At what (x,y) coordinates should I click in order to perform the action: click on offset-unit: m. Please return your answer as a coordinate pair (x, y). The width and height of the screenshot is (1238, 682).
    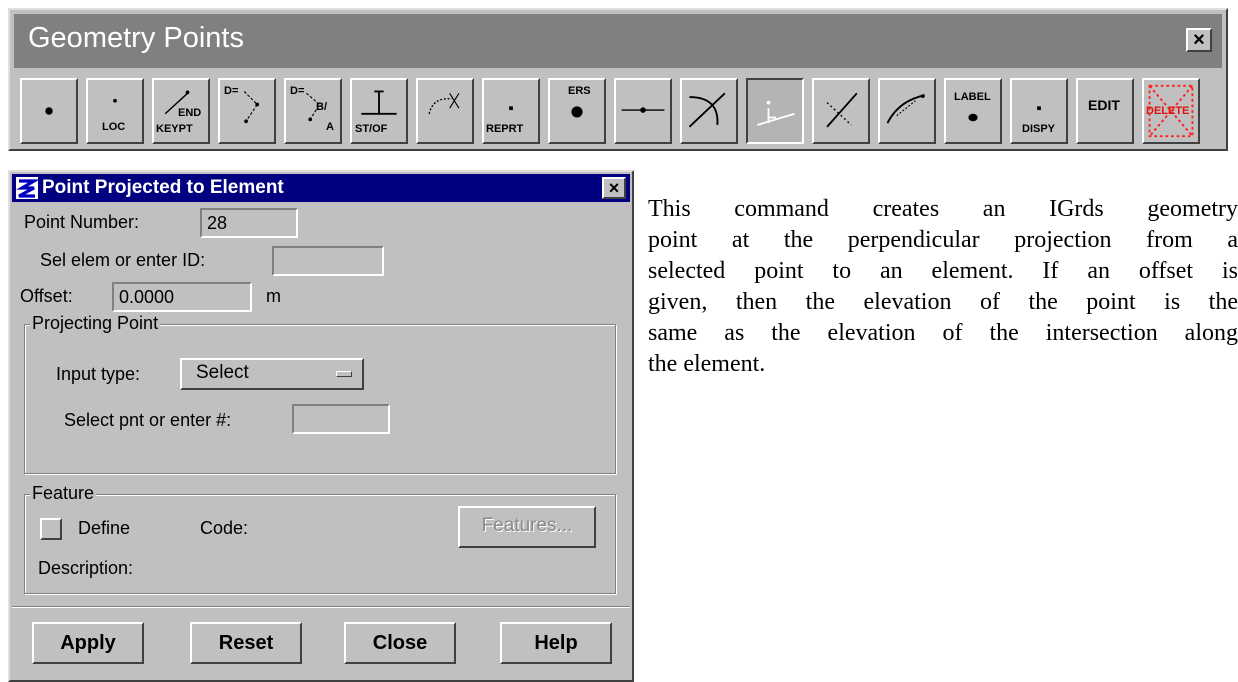
    Looking at the image, I should click on (273, 296).